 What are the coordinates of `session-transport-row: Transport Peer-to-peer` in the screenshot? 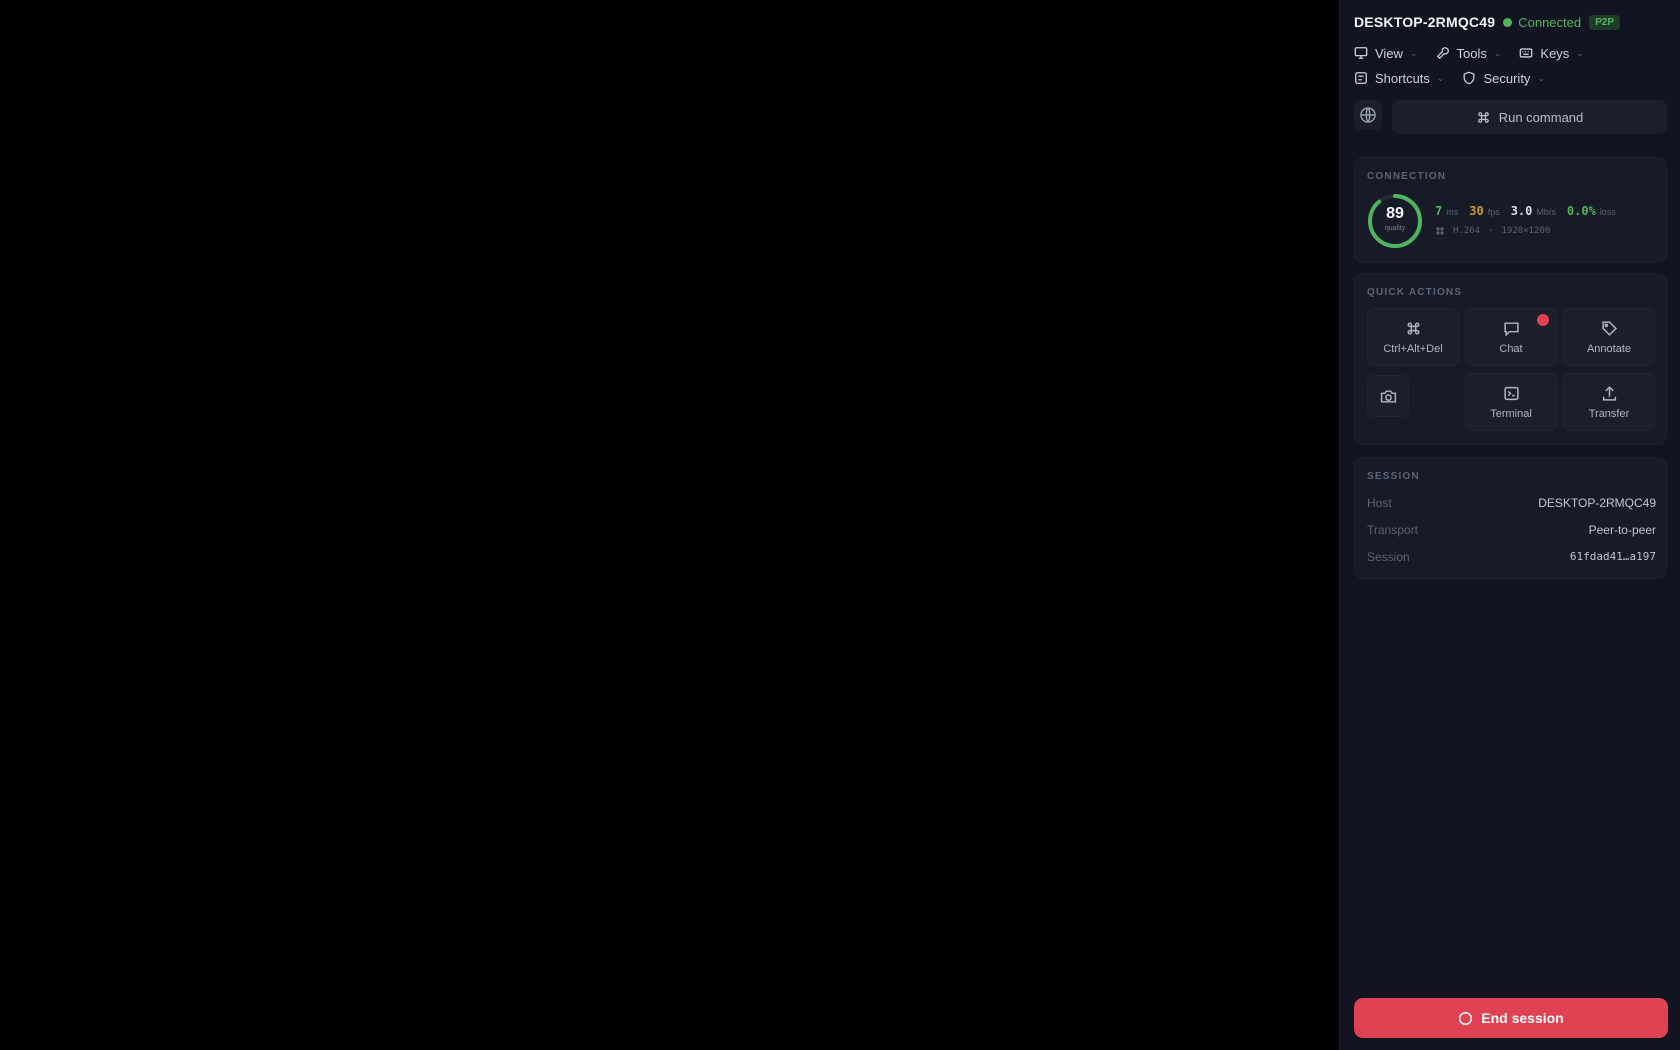 It's located at (1511, 530).